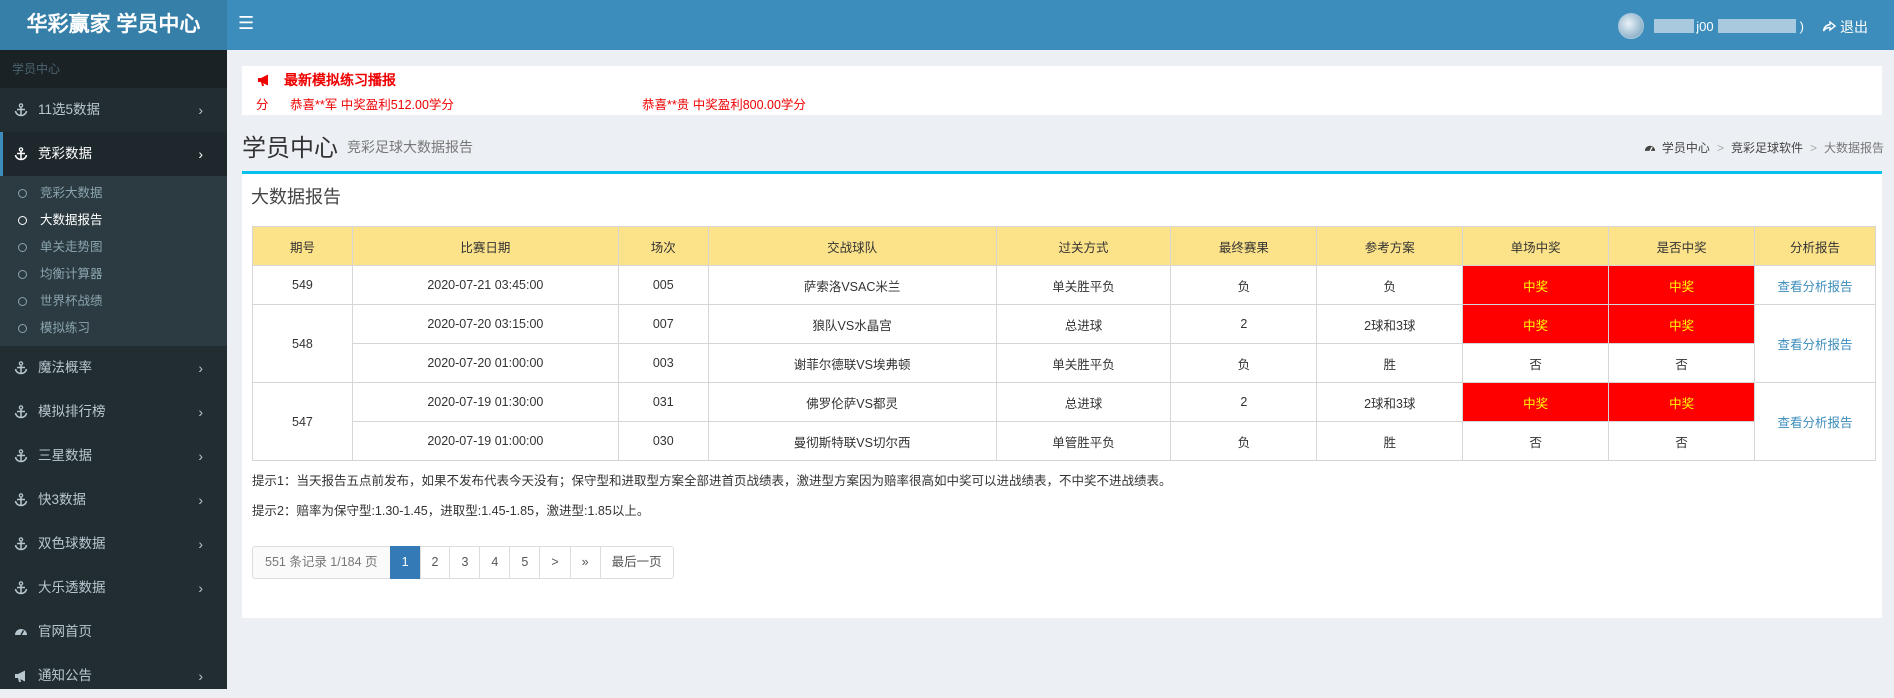  Describe the element at coordinates (113, 110) in the screenshot. I see `sidebar-item-11x5: 11选5数据 ›` at that location.